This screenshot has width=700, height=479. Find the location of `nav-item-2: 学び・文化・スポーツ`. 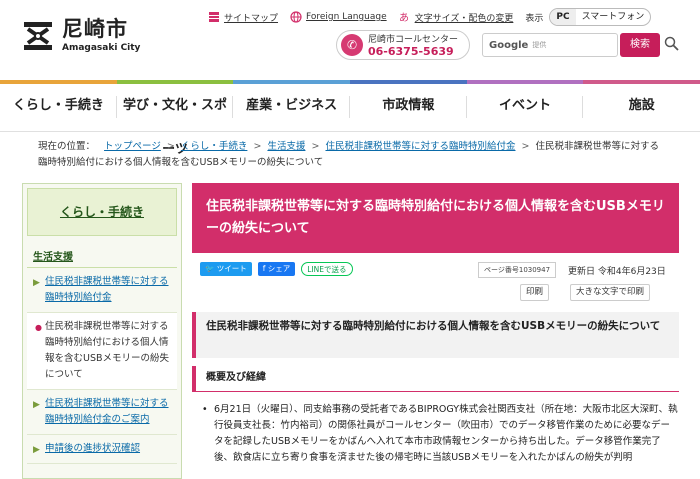

nav-item-2: 学び・文化・スポーツ is located at coordinates (175, 120).